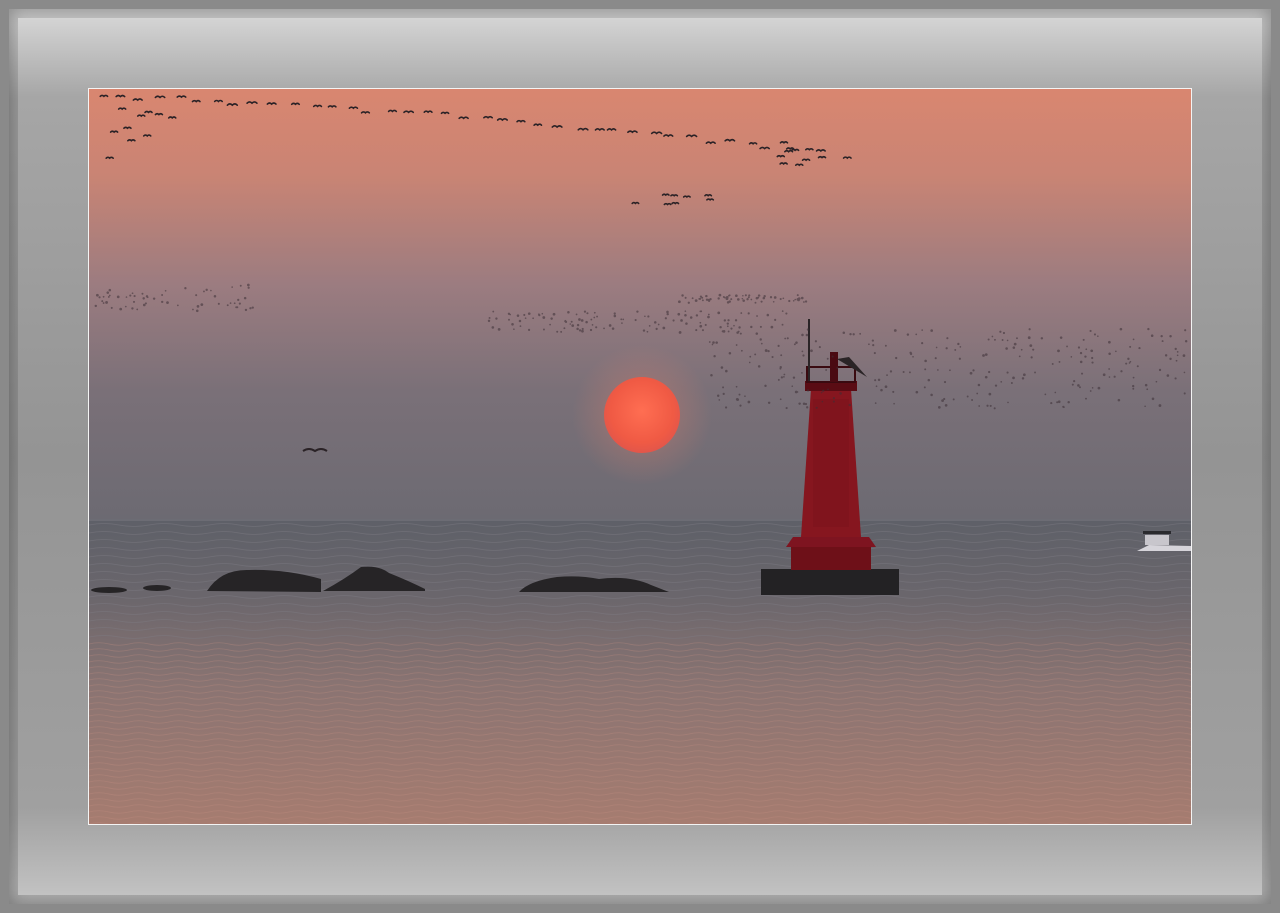 The height and width of the screenshot is (913, 1280). Describe the element at coordinates (830, 582) in the screenshot. I see `lighthouse-base` at that location.